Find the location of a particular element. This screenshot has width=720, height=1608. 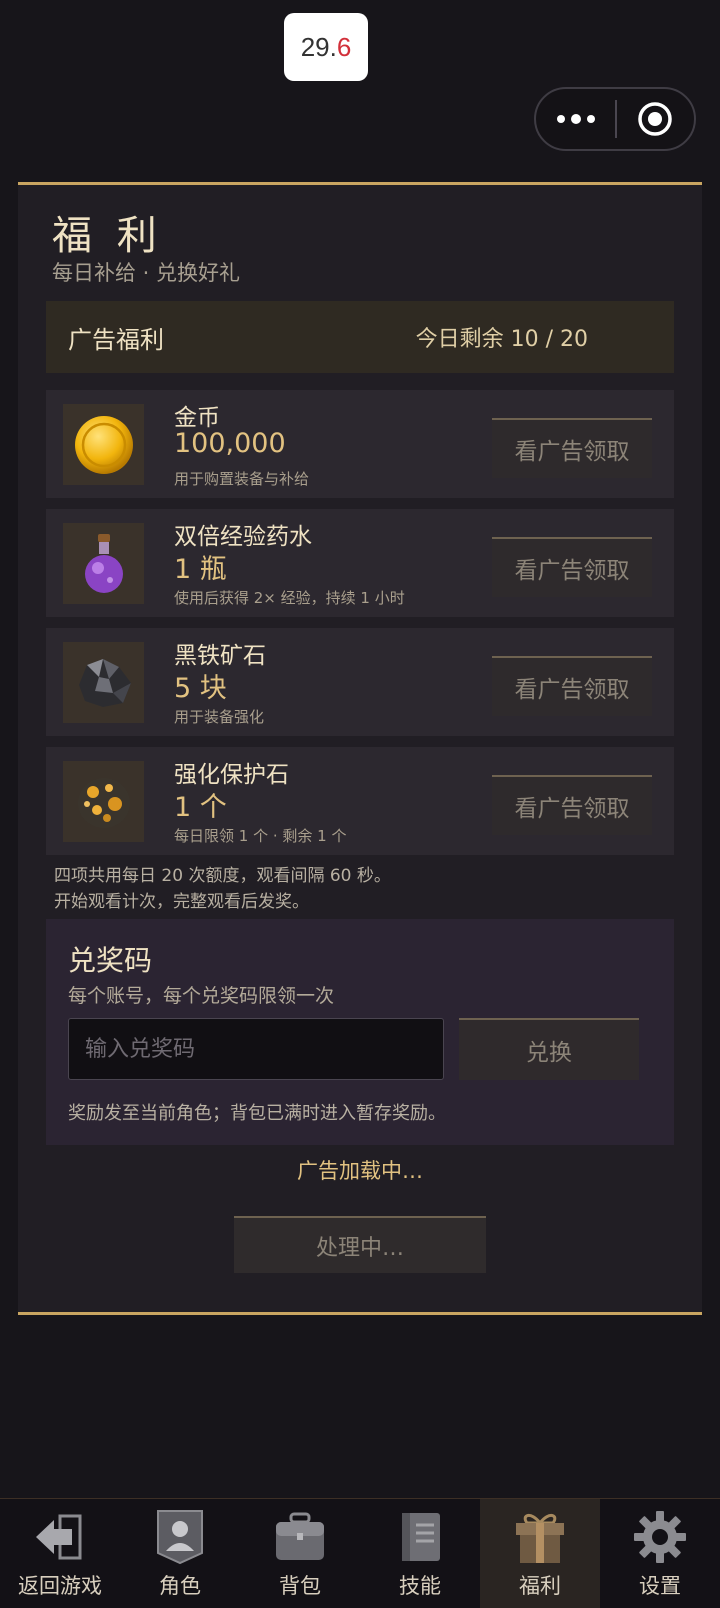

redeem-button: 兑换 is located at coordinates (549, 1049).